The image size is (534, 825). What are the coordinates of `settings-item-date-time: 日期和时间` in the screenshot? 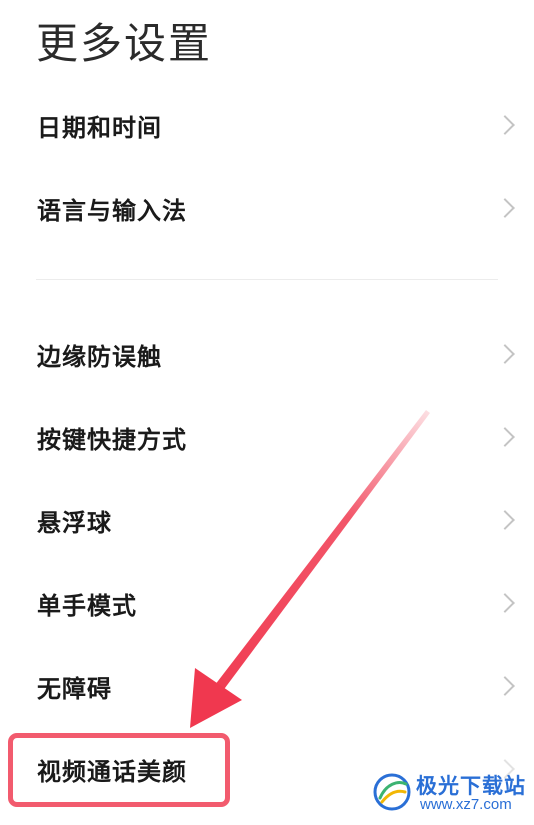 It's located at (267, 125).